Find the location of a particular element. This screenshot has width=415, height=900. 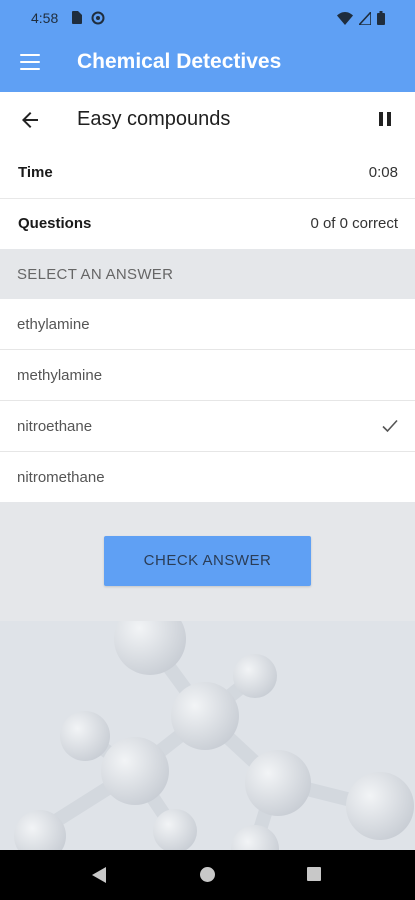

status-bar: 4:58 is located at coordinates (207, 18).